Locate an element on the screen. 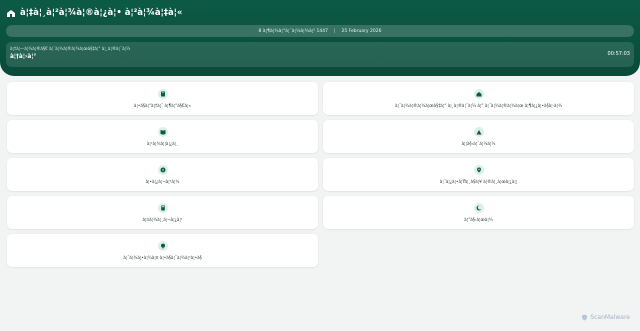 This screenshot has height=331, width=640. menu-card-label: à¦¯à¦¾à¦•à¦¾à¦¤ à¦•à§à¦¯à¦¾à¦²à¦•à§ is located at coordinates (162, 257).